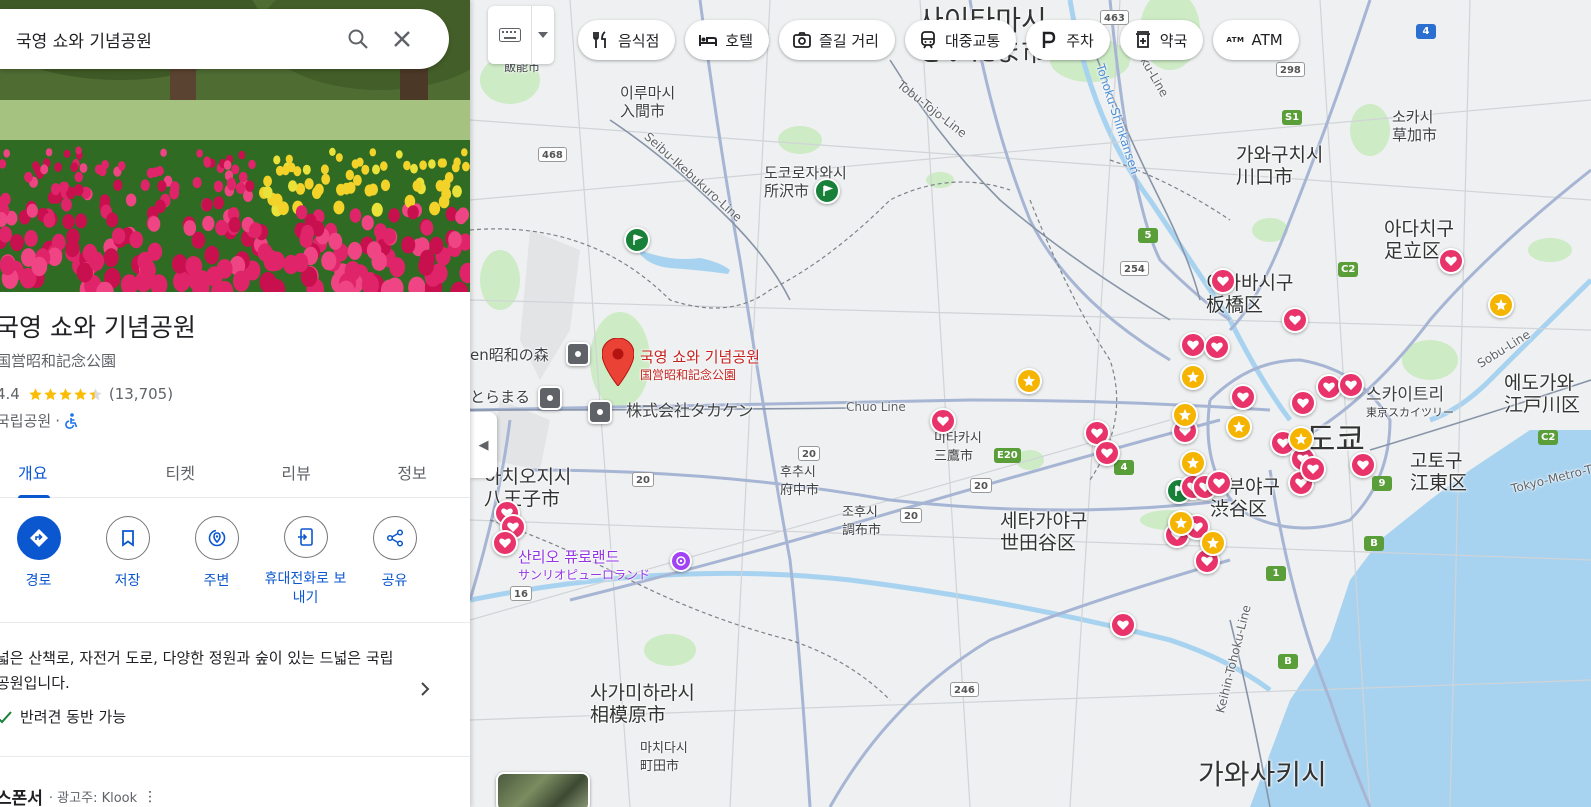  What do you see at coordinates (509, 355) in the screenshot?
I see `map-label-showa-forest: en昭和の森` at bounding box center [509, 355].